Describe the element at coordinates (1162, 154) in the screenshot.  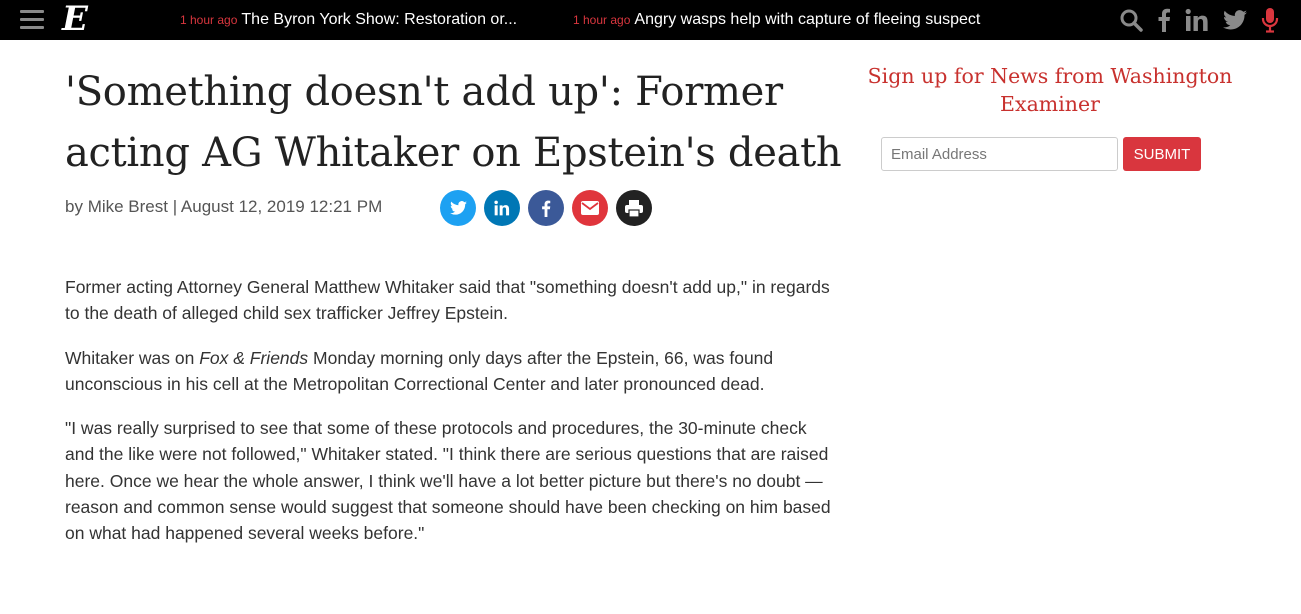
I see `submit-button: SUBMIT` at that location.